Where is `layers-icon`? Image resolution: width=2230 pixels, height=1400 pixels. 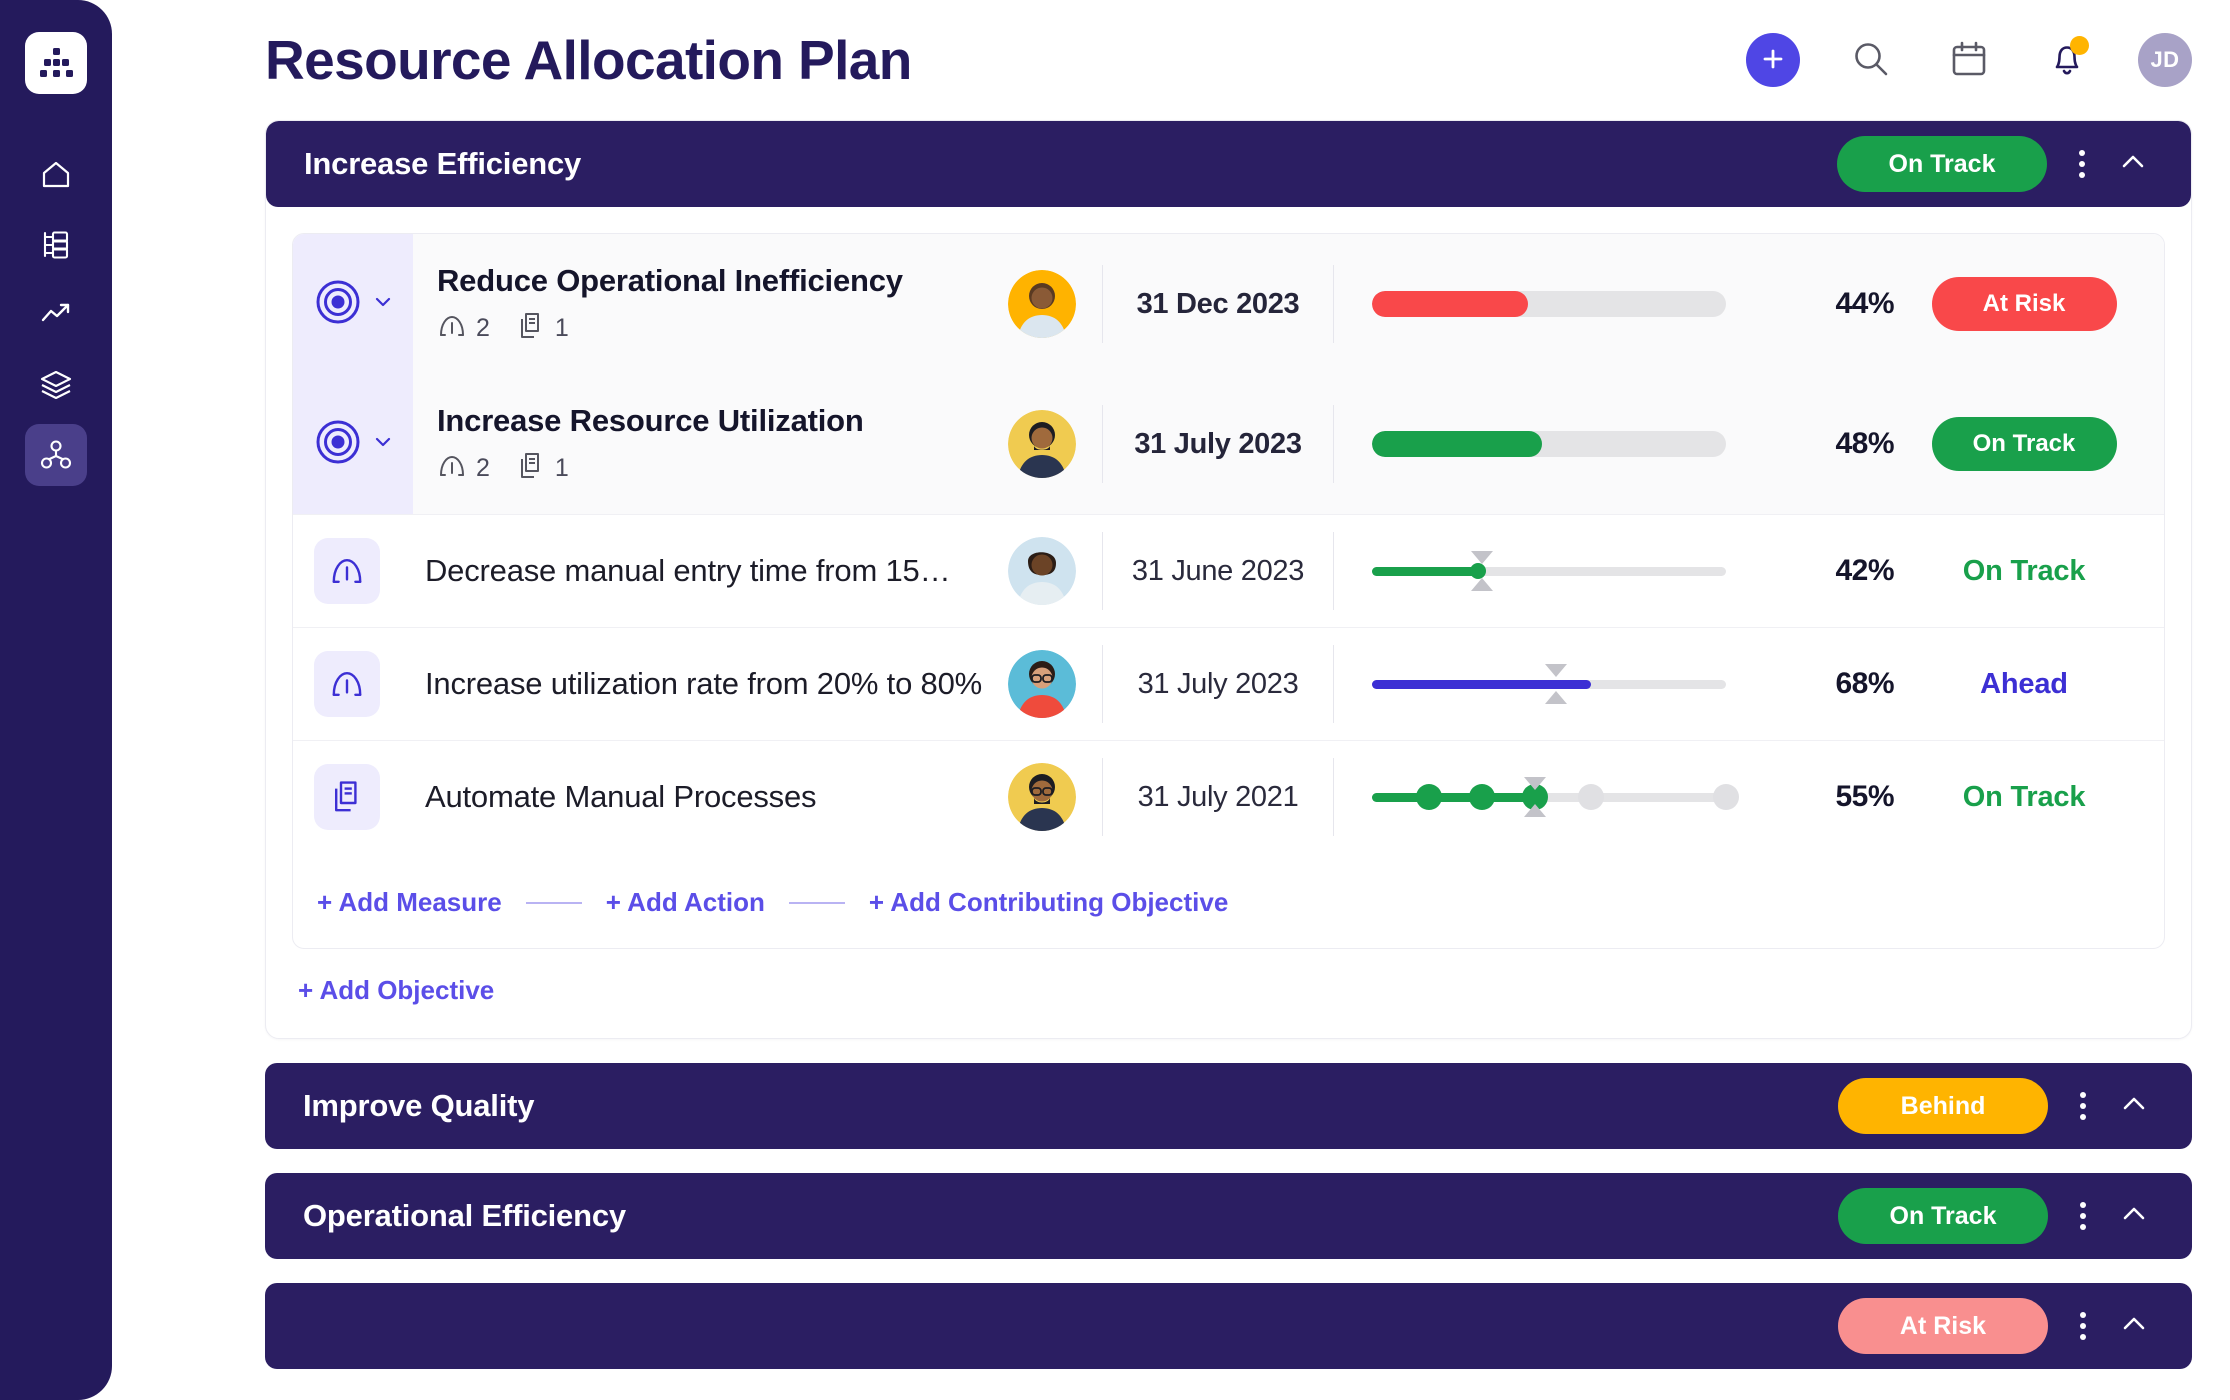 layers-icon is located at coordinates (56, 385).